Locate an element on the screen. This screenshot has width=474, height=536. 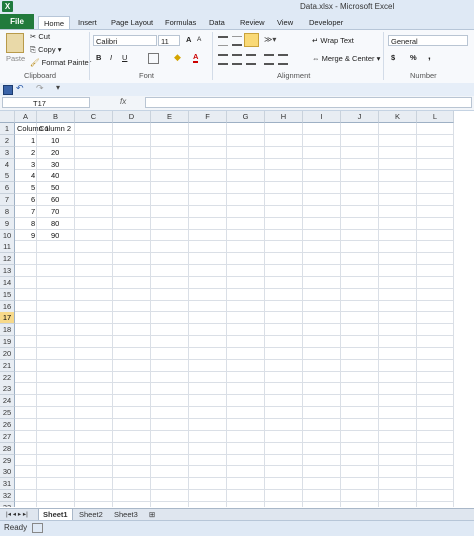
column-header-f: F is located at coordinates (208, 117).